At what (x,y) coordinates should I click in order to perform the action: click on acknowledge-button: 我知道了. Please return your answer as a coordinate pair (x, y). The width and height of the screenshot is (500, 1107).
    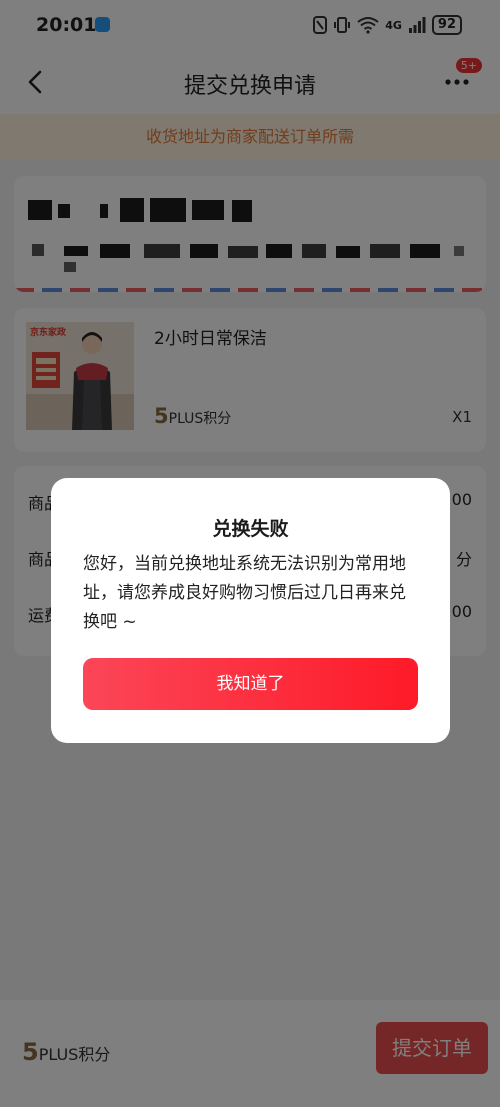
    Looking at the image, I should click on (250, 684).